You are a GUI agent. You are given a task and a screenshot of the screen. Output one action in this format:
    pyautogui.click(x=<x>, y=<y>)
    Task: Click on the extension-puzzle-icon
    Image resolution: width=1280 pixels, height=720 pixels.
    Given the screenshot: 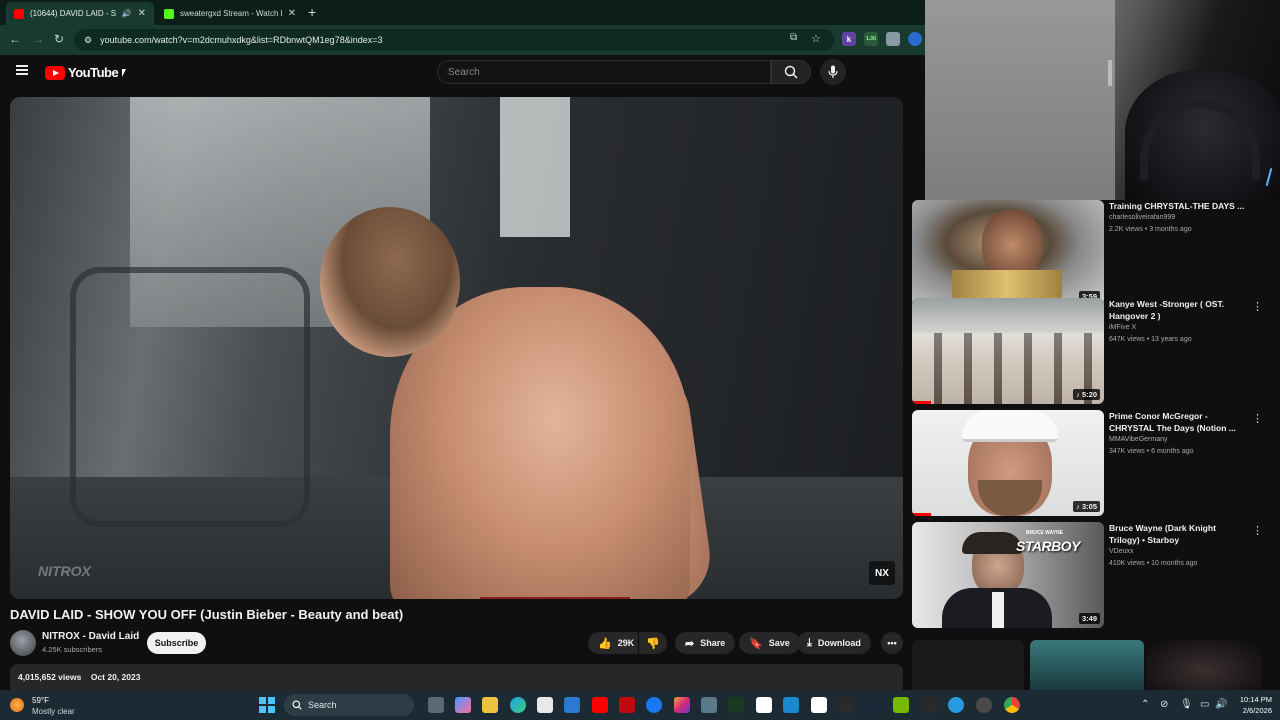 What is the action you would take?
    pyautogui.click(x=893, y=39)
    